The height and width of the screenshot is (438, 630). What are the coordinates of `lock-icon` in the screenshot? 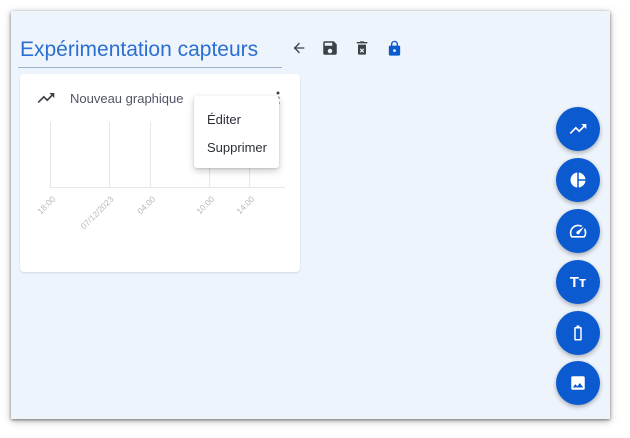 It's located at (394, 48).